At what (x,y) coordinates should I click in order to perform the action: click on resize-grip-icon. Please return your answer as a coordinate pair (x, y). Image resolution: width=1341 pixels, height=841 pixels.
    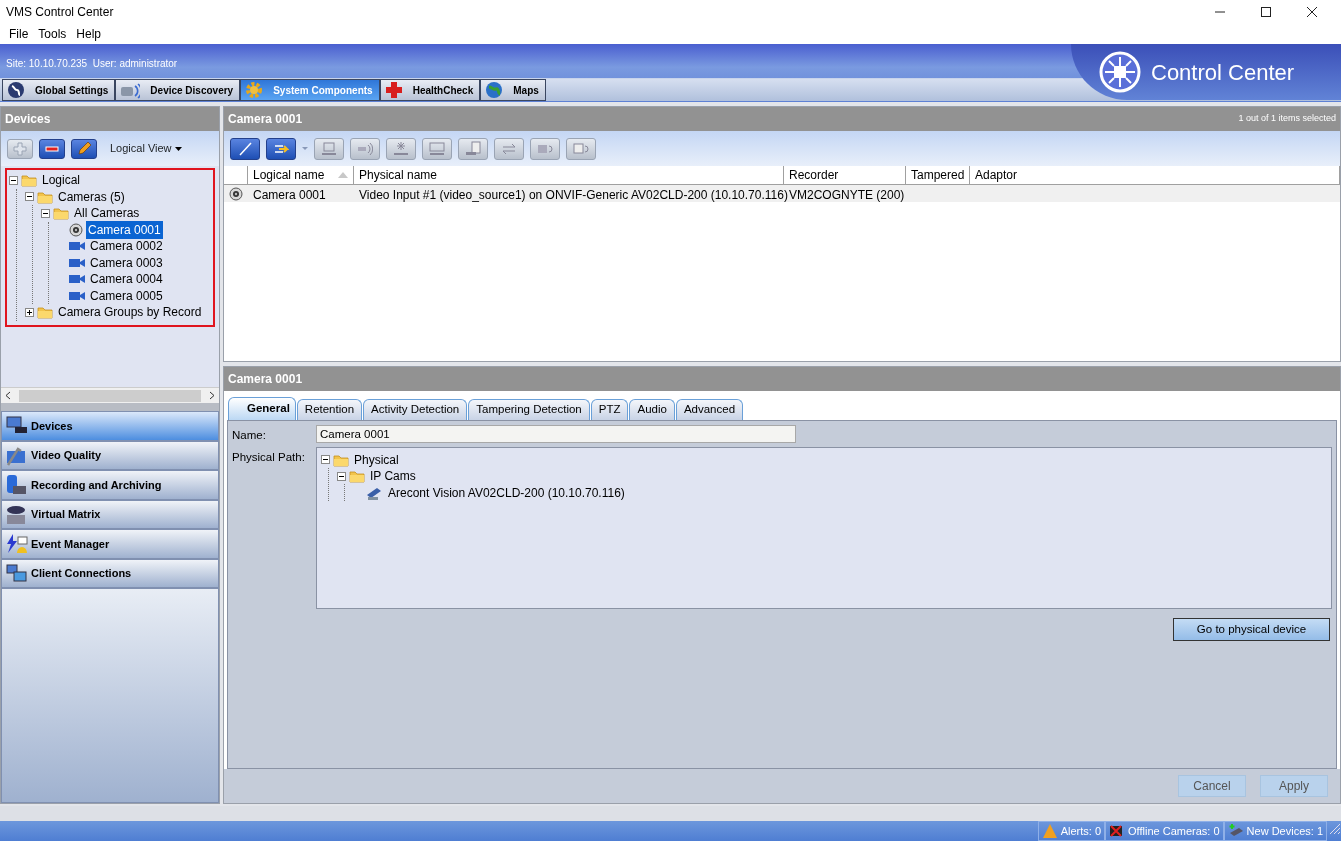
    Looking at the image, I should click on (1334, 828).